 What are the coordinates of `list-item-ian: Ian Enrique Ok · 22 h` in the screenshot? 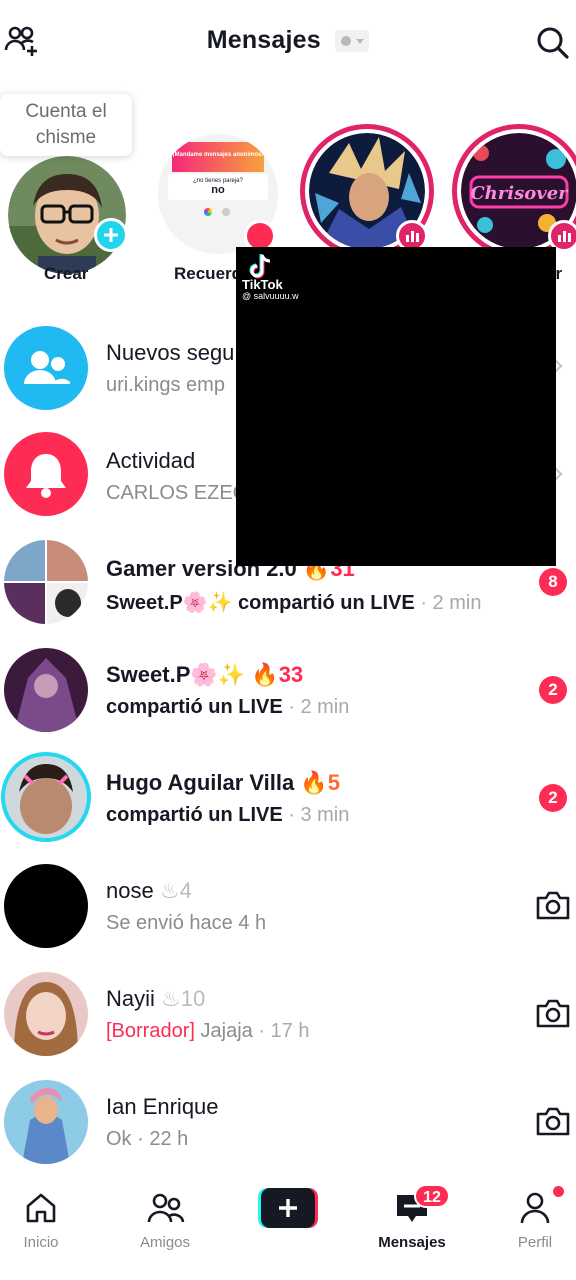 It's located at (288, 1122).